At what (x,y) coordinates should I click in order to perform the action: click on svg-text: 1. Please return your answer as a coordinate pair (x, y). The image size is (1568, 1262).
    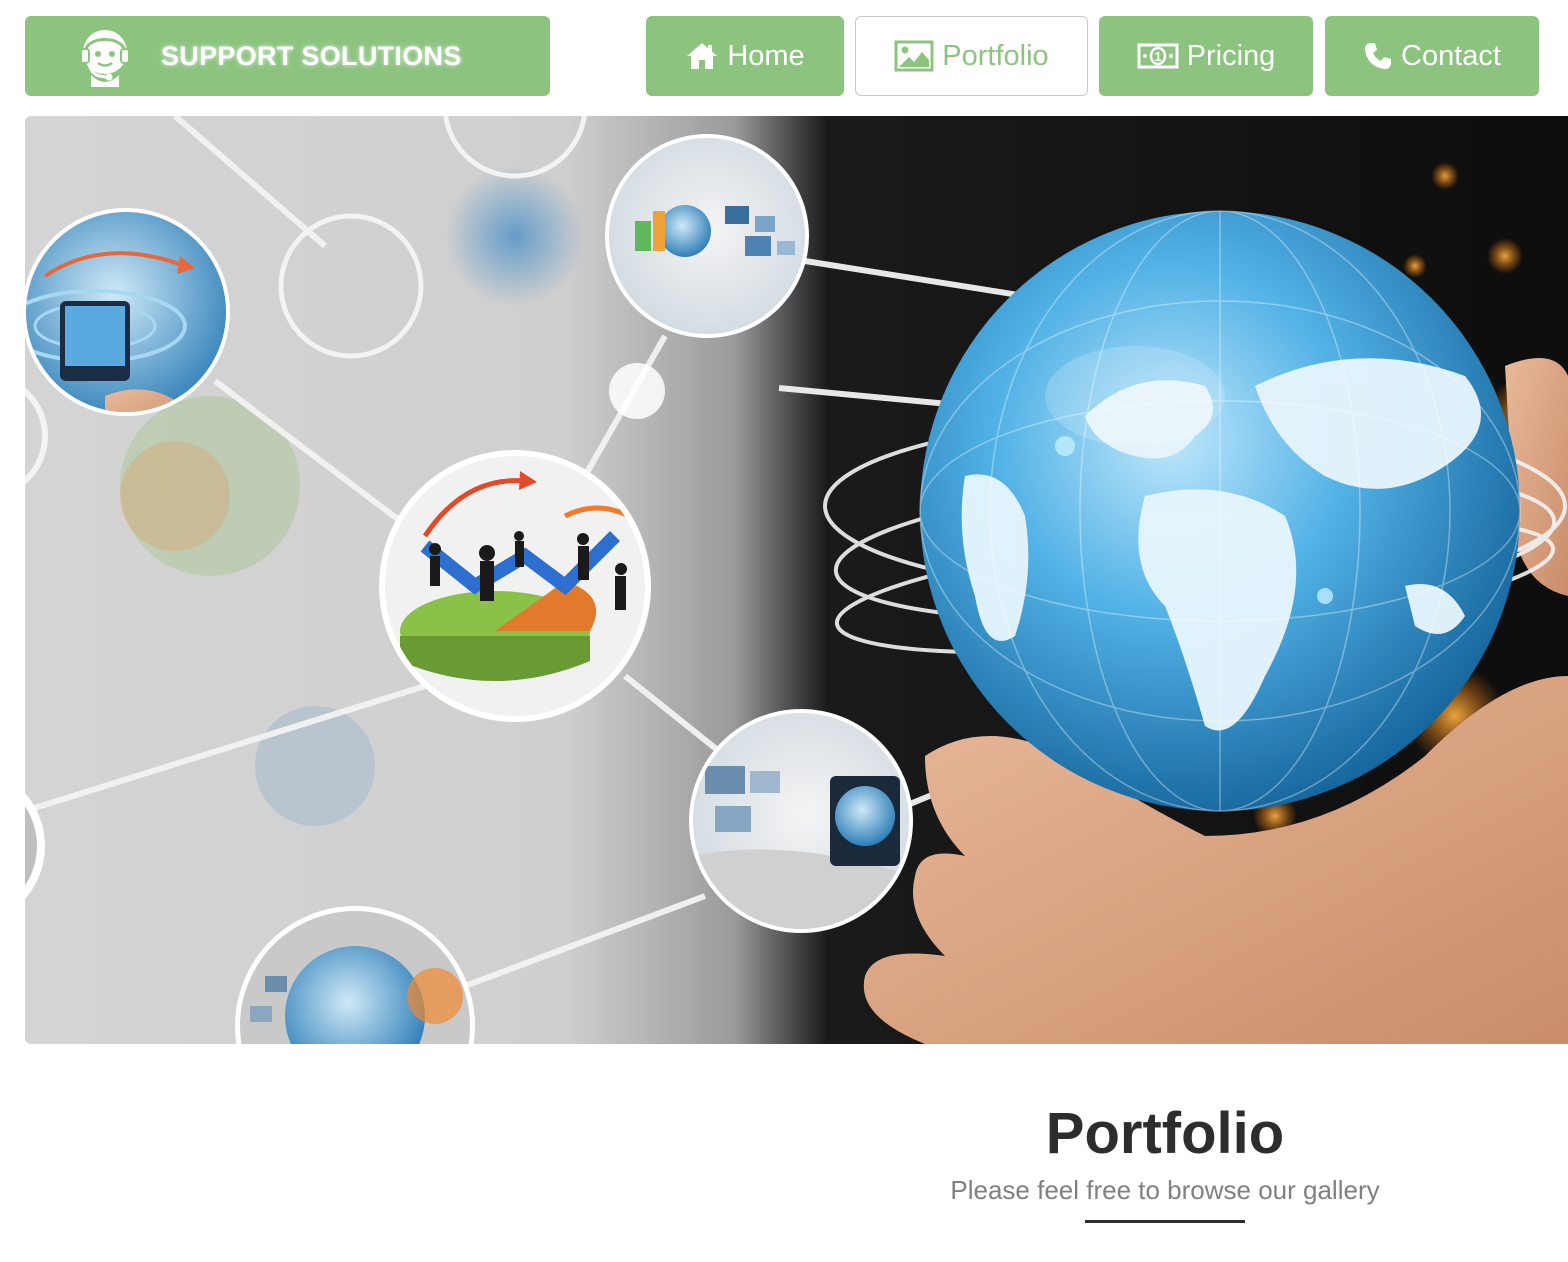
    Looking at the image, I should click on (1157, 56).